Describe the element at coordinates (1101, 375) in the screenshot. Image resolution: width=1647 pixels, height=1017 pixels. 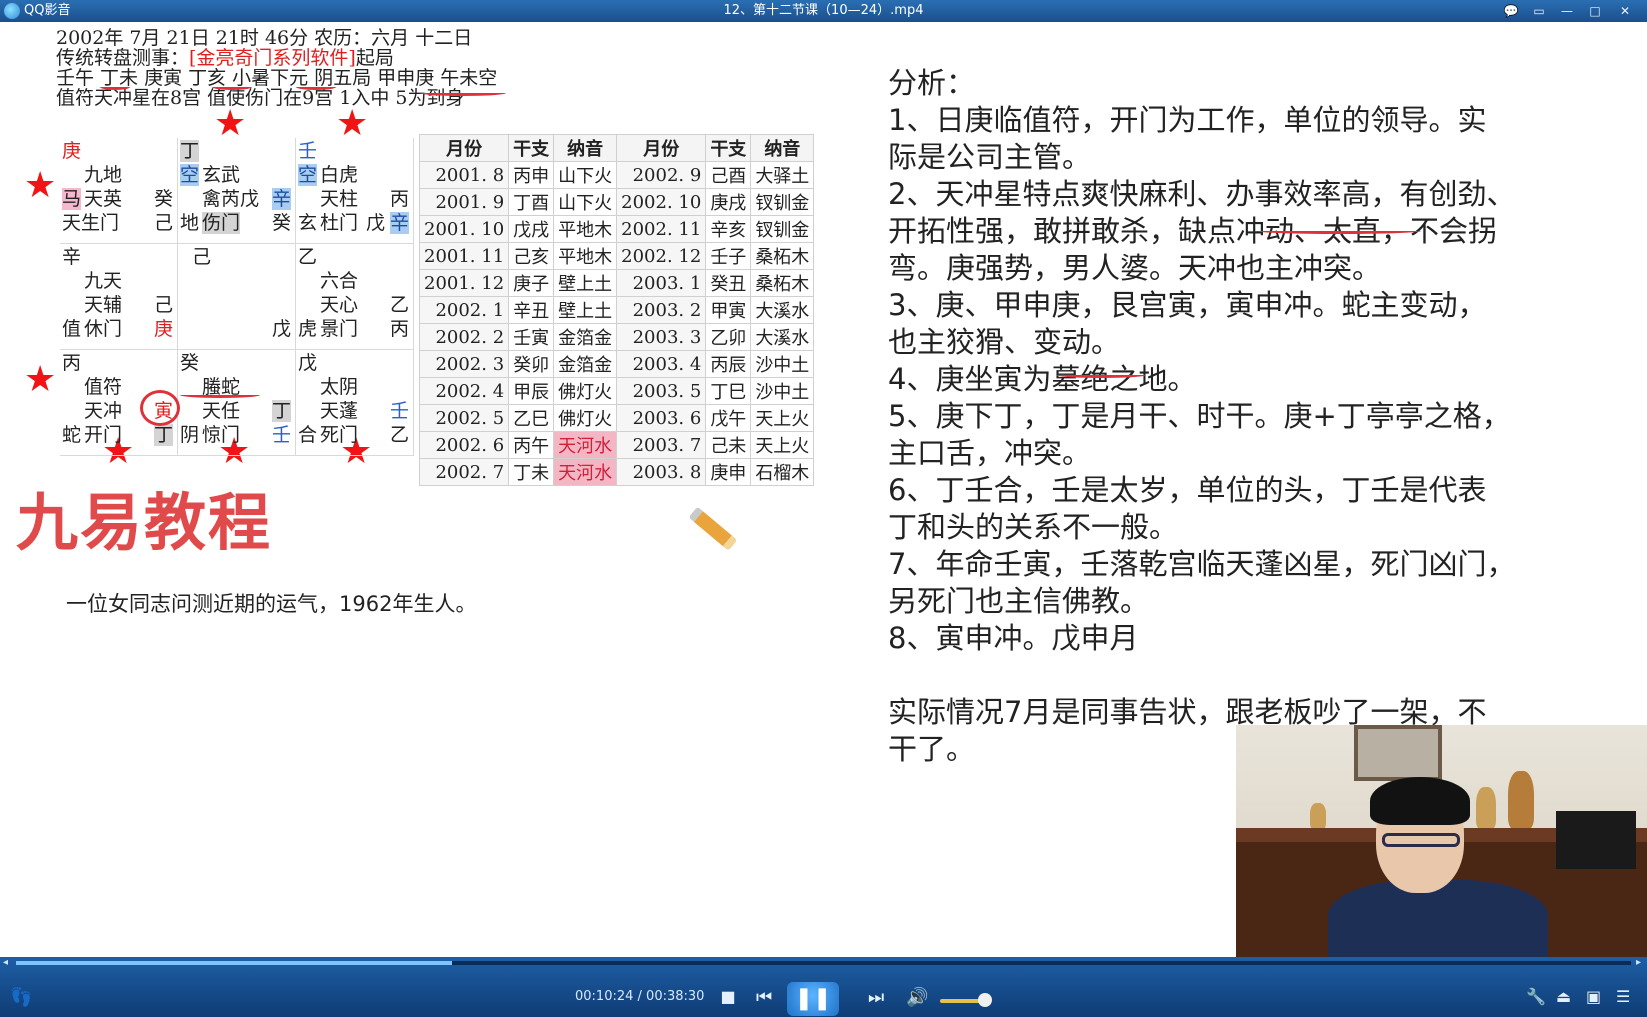
I see `ink-underline` at that location.